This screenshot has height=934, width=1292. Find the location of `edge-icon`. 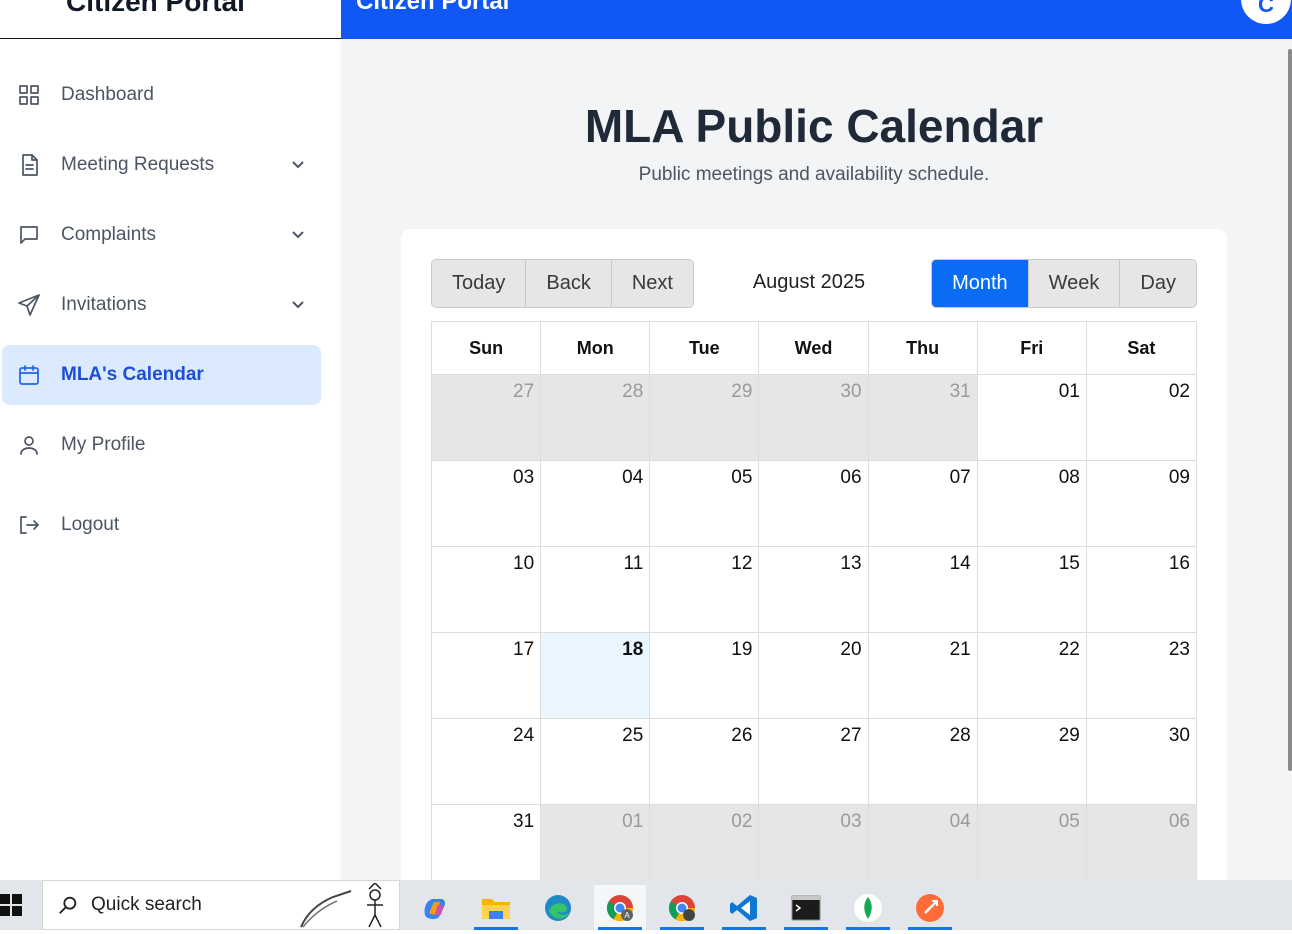

edge-icon is located at coordinates (558, 907).